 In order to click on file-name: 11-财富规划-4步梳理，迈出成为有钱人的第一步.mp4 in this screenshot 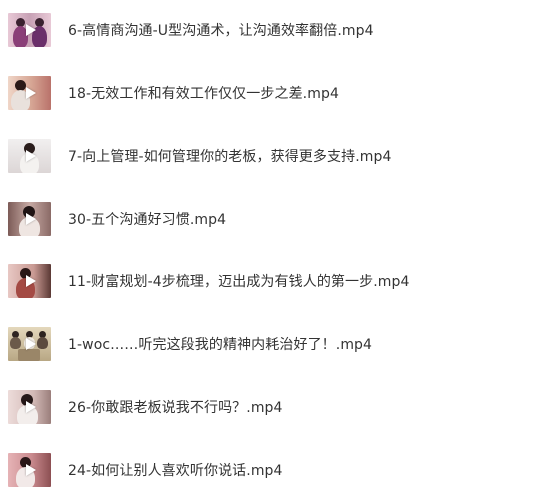, I will do `click(239, 281)`.